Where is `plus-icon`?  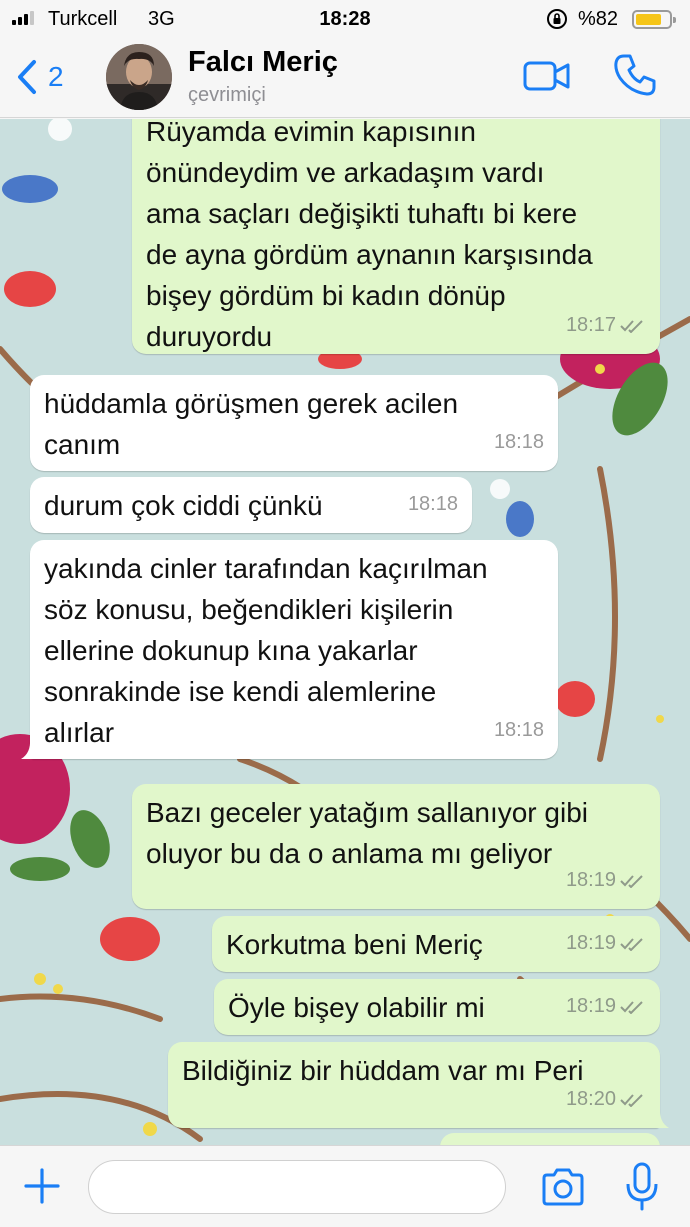
plus-icon is located at coordinates (42, 1186).